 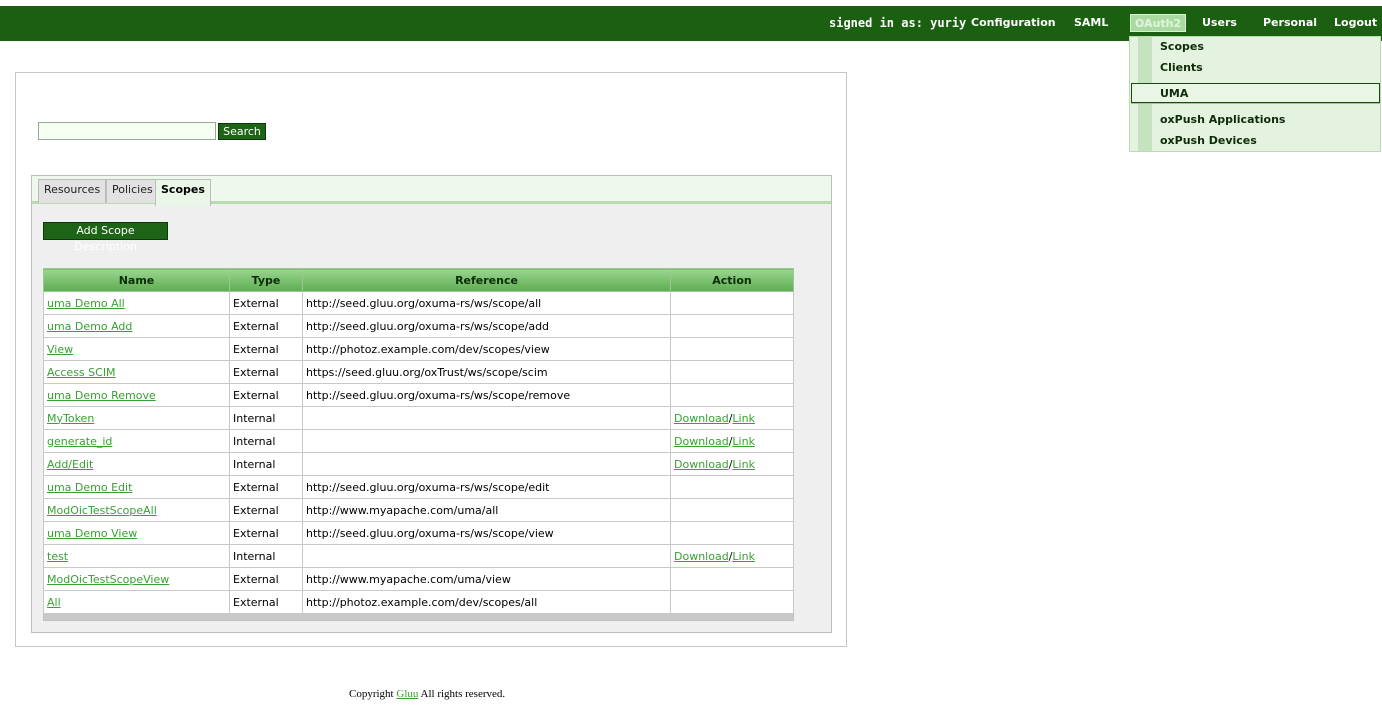 I want to click on table-row: MyToken Internal Download/Link, so click(x=418, y=418).